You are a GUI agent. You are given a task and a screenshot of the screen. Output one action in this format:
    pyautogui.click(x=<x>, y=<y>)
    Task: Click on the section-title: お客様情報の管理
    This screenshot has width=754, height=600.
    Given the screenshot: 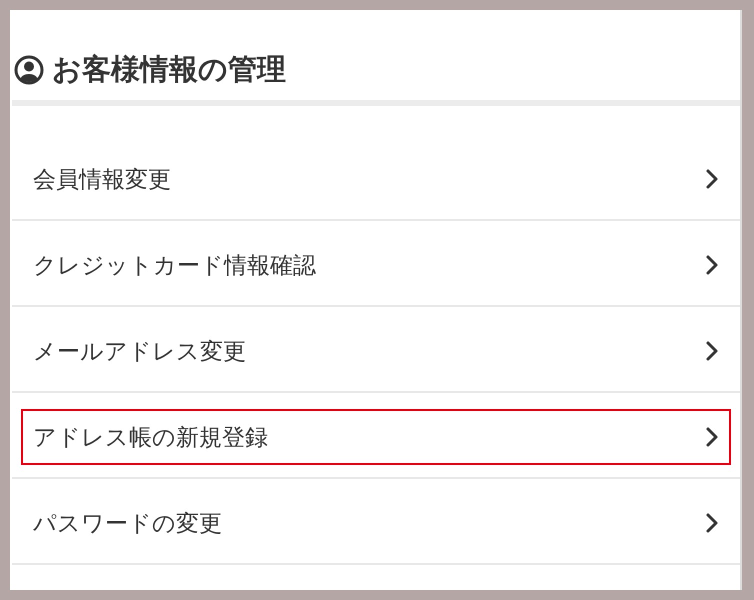 What is the action you would take?
    pyautogui.click(x=169, y=69)
    